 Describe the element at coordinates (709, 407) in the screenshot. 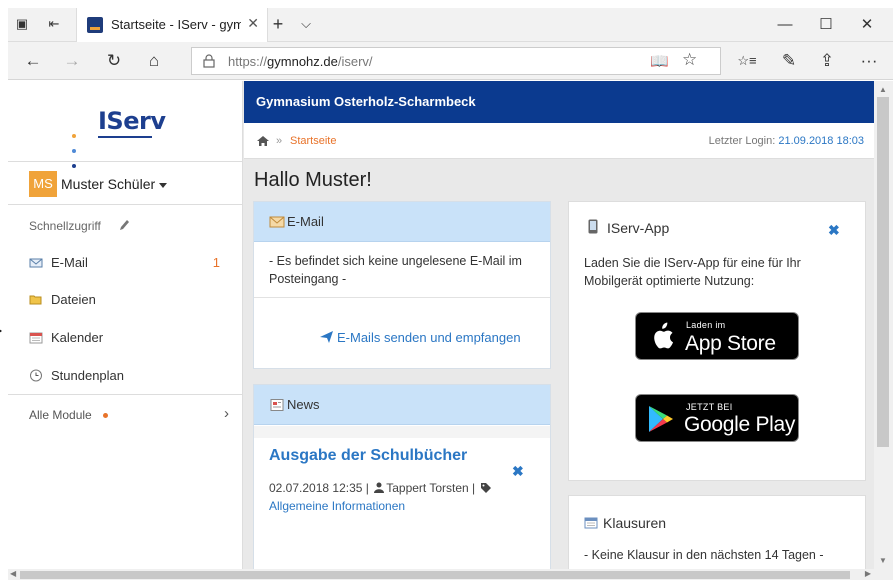

I see `google-play-caption: JETZT BEI` at that location.